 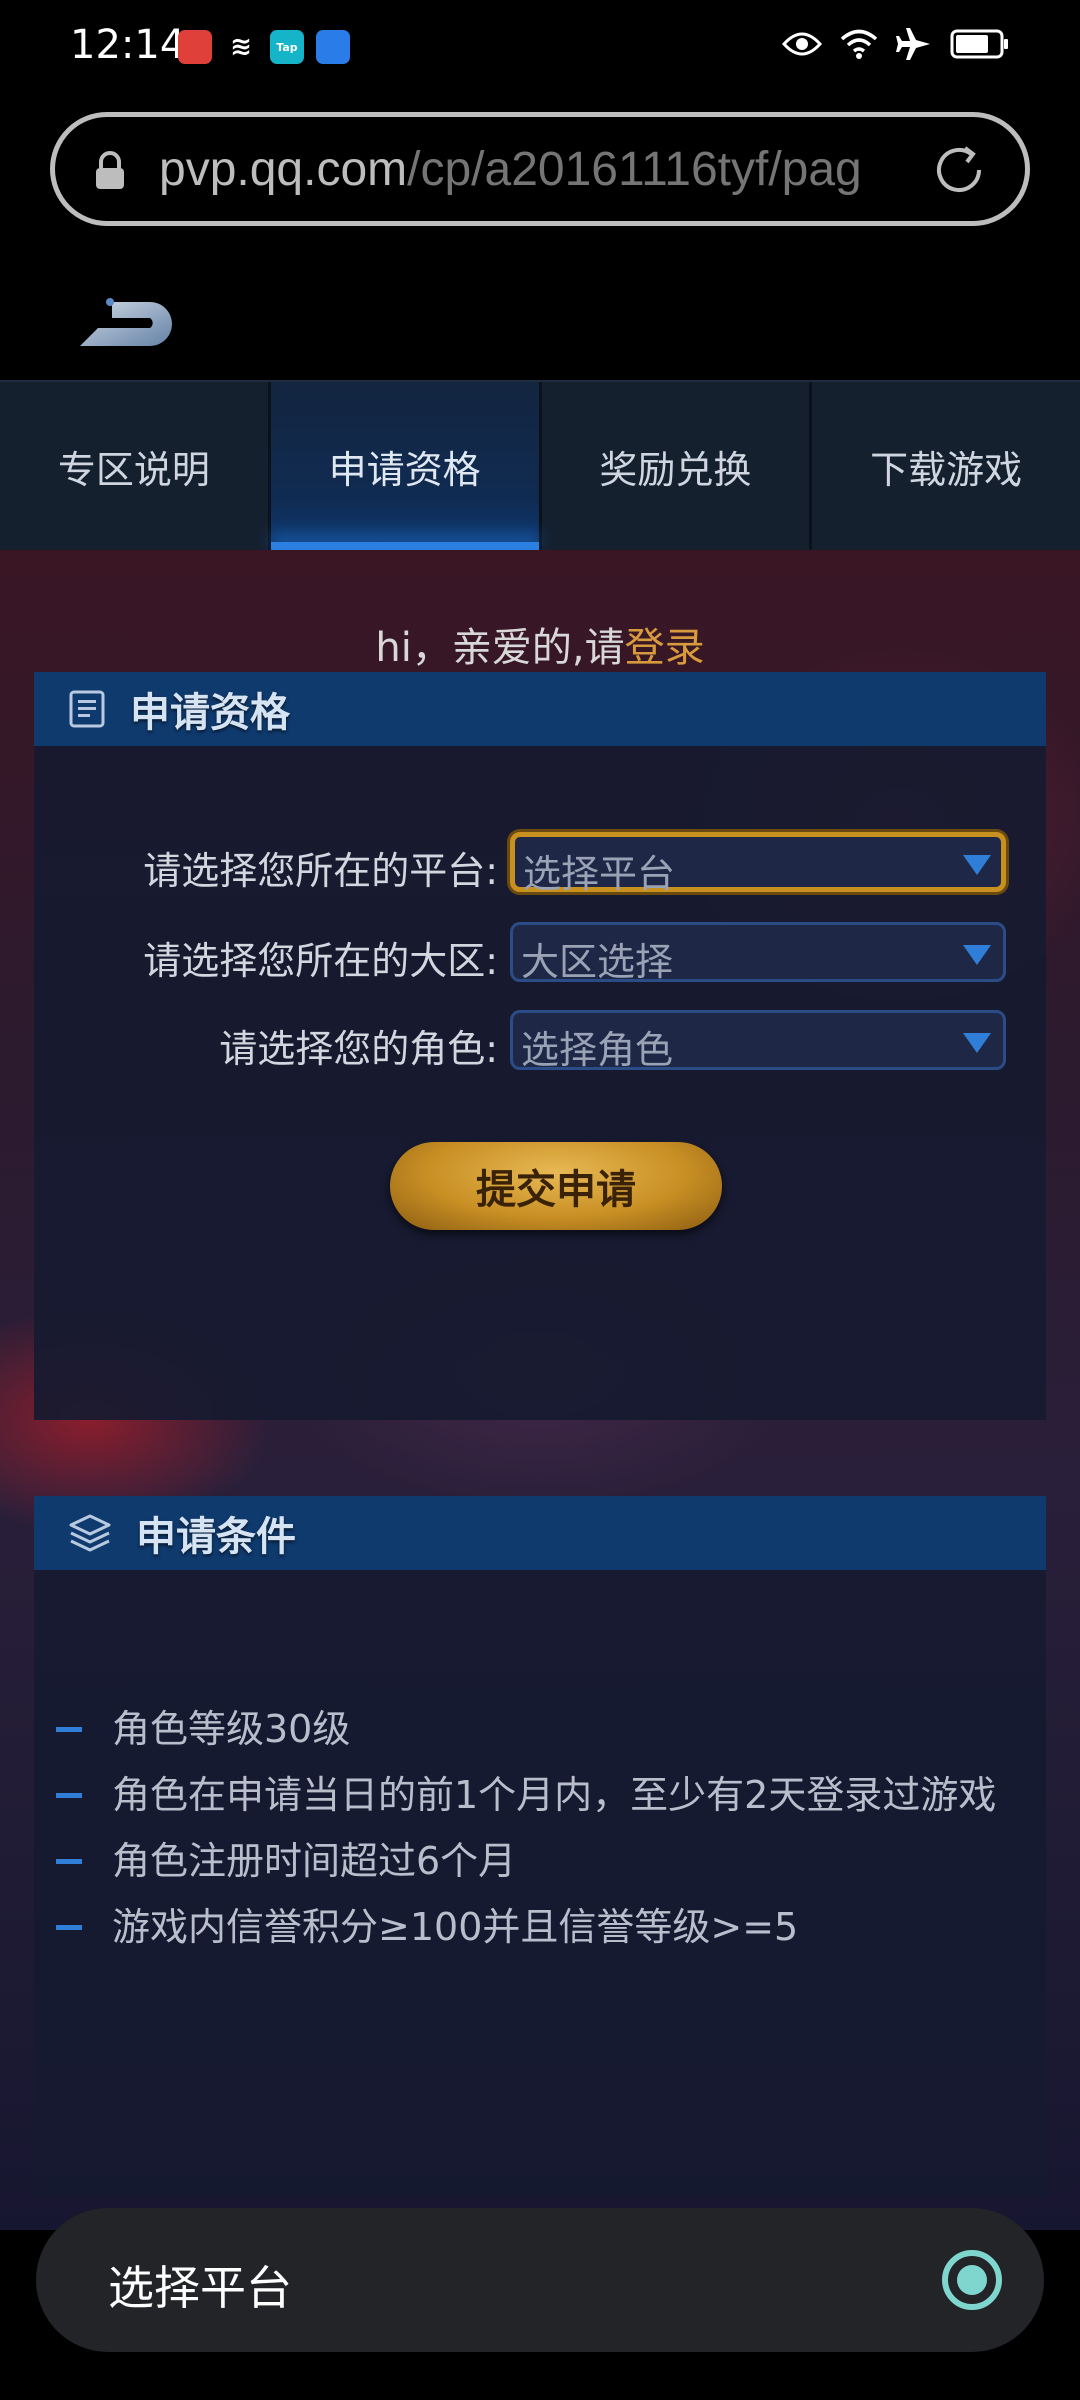 What do you see at coordinates (320, 871) in the screenshot?
I see `platform-label: 请选择您所在的平台:` at bounding box center [320, 871].